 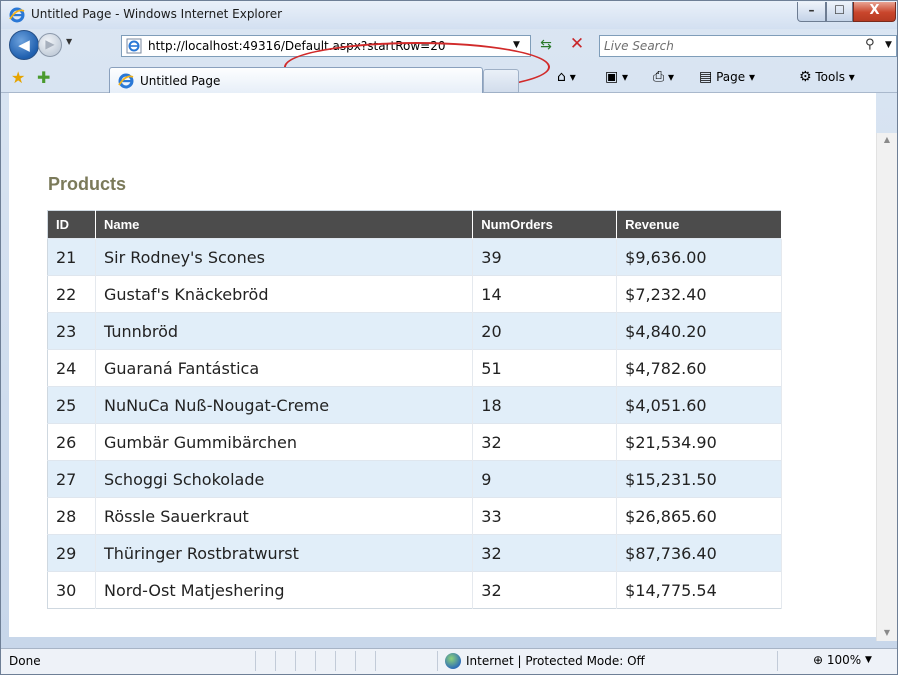 I want to click on security-zone-text: Internet | Protected Mode: Off, so click(x=555, y=661).